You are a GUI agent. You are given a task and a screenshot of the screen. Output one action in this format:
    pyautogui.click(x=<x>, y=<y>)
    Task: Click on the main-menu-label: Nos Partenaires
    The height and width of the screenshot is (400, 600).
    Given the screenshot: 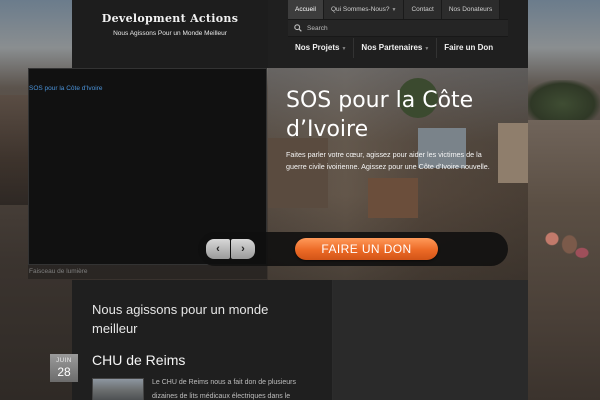 What is the action you would take?
    pyautogui.click(x=392, y=47)
    